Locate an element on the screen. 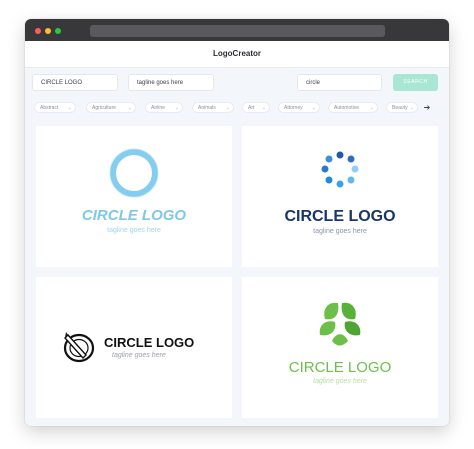  company-name-input: CIRCLE LOGO is located at coordinates (75, 82).